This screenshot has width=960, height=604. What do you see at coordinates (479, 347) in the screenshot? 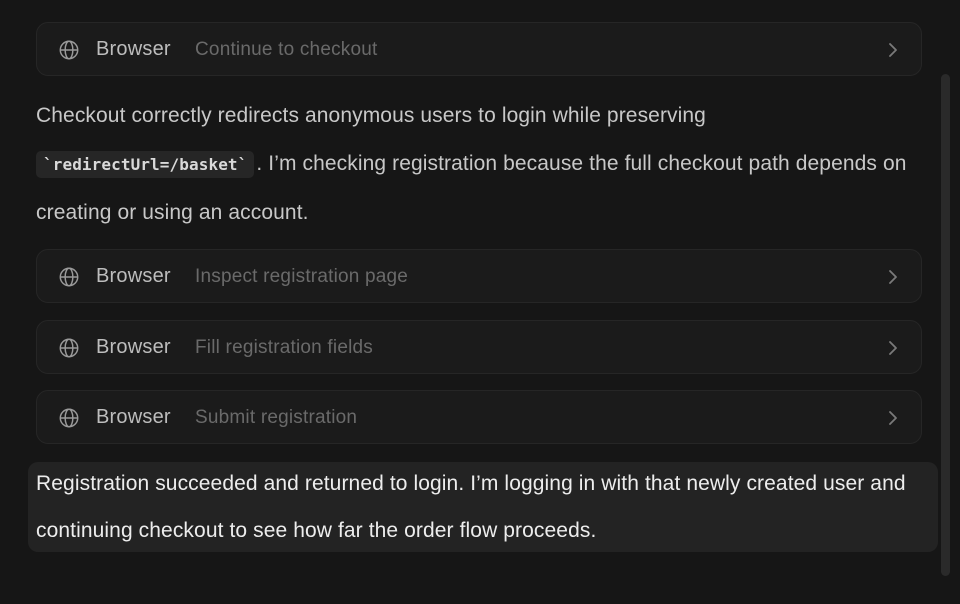
I see `step-fill-registration-fields: Browser Fill registration fields` at bounding box center [479, 347].